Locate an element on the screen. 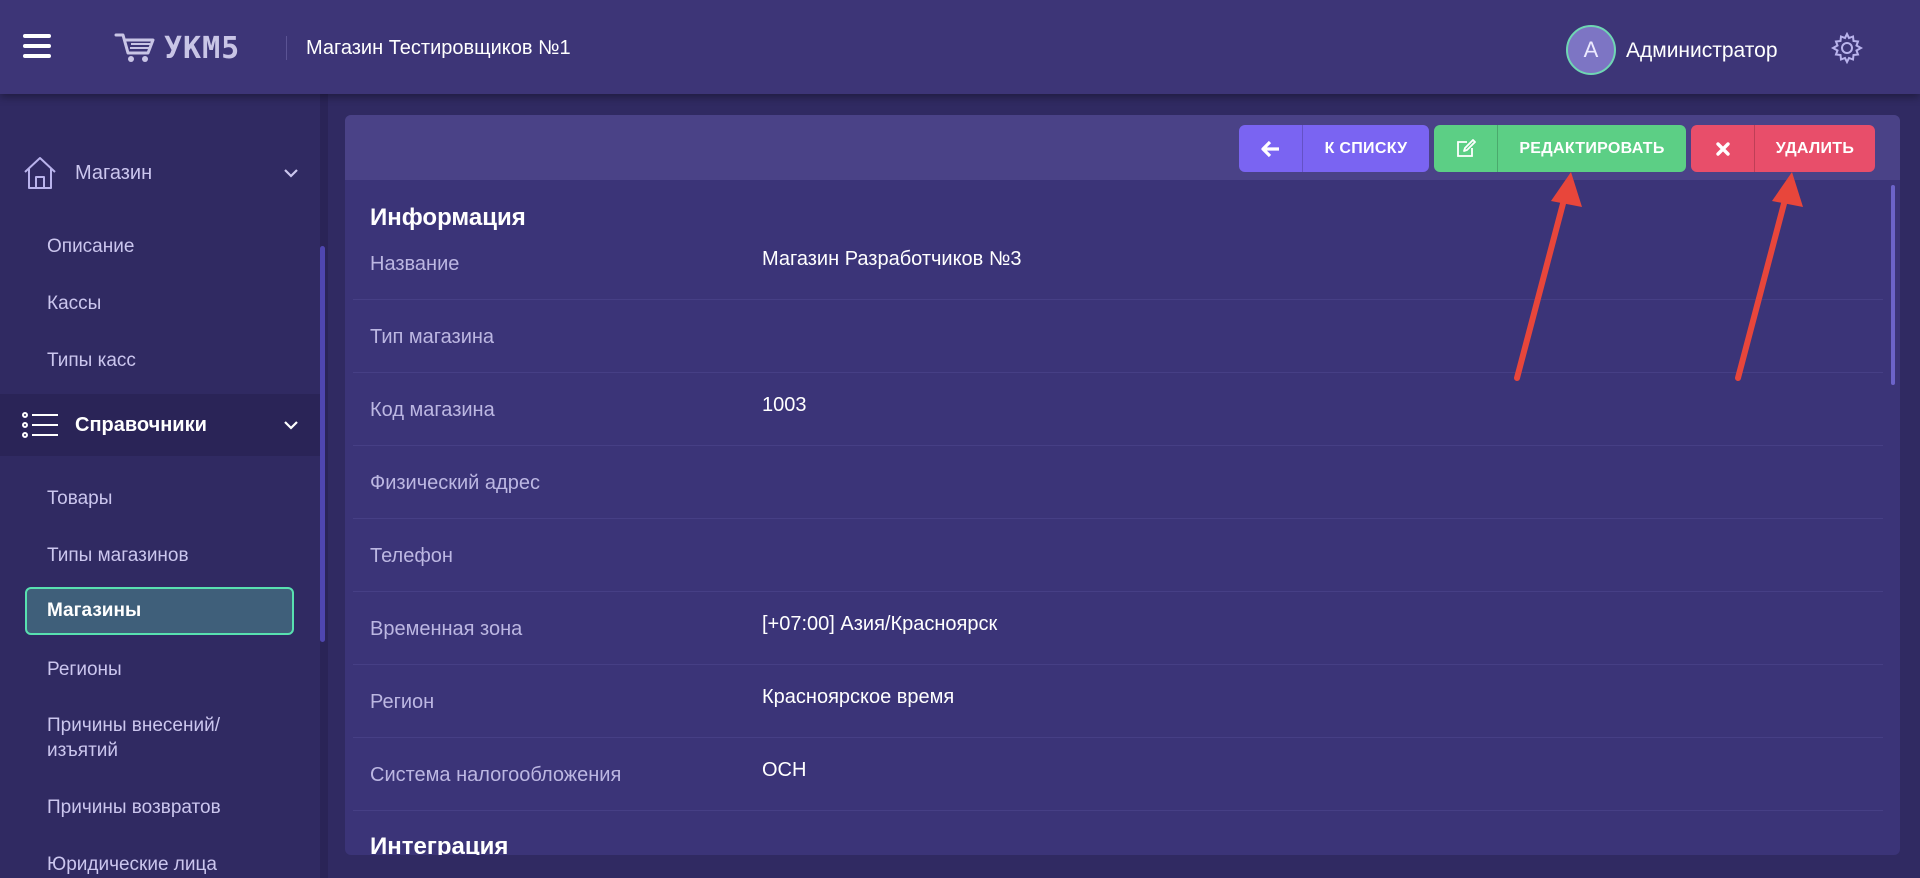  edit-label: РЕДАКТИРОВАТЬ is located at coordinates (1592, 148).